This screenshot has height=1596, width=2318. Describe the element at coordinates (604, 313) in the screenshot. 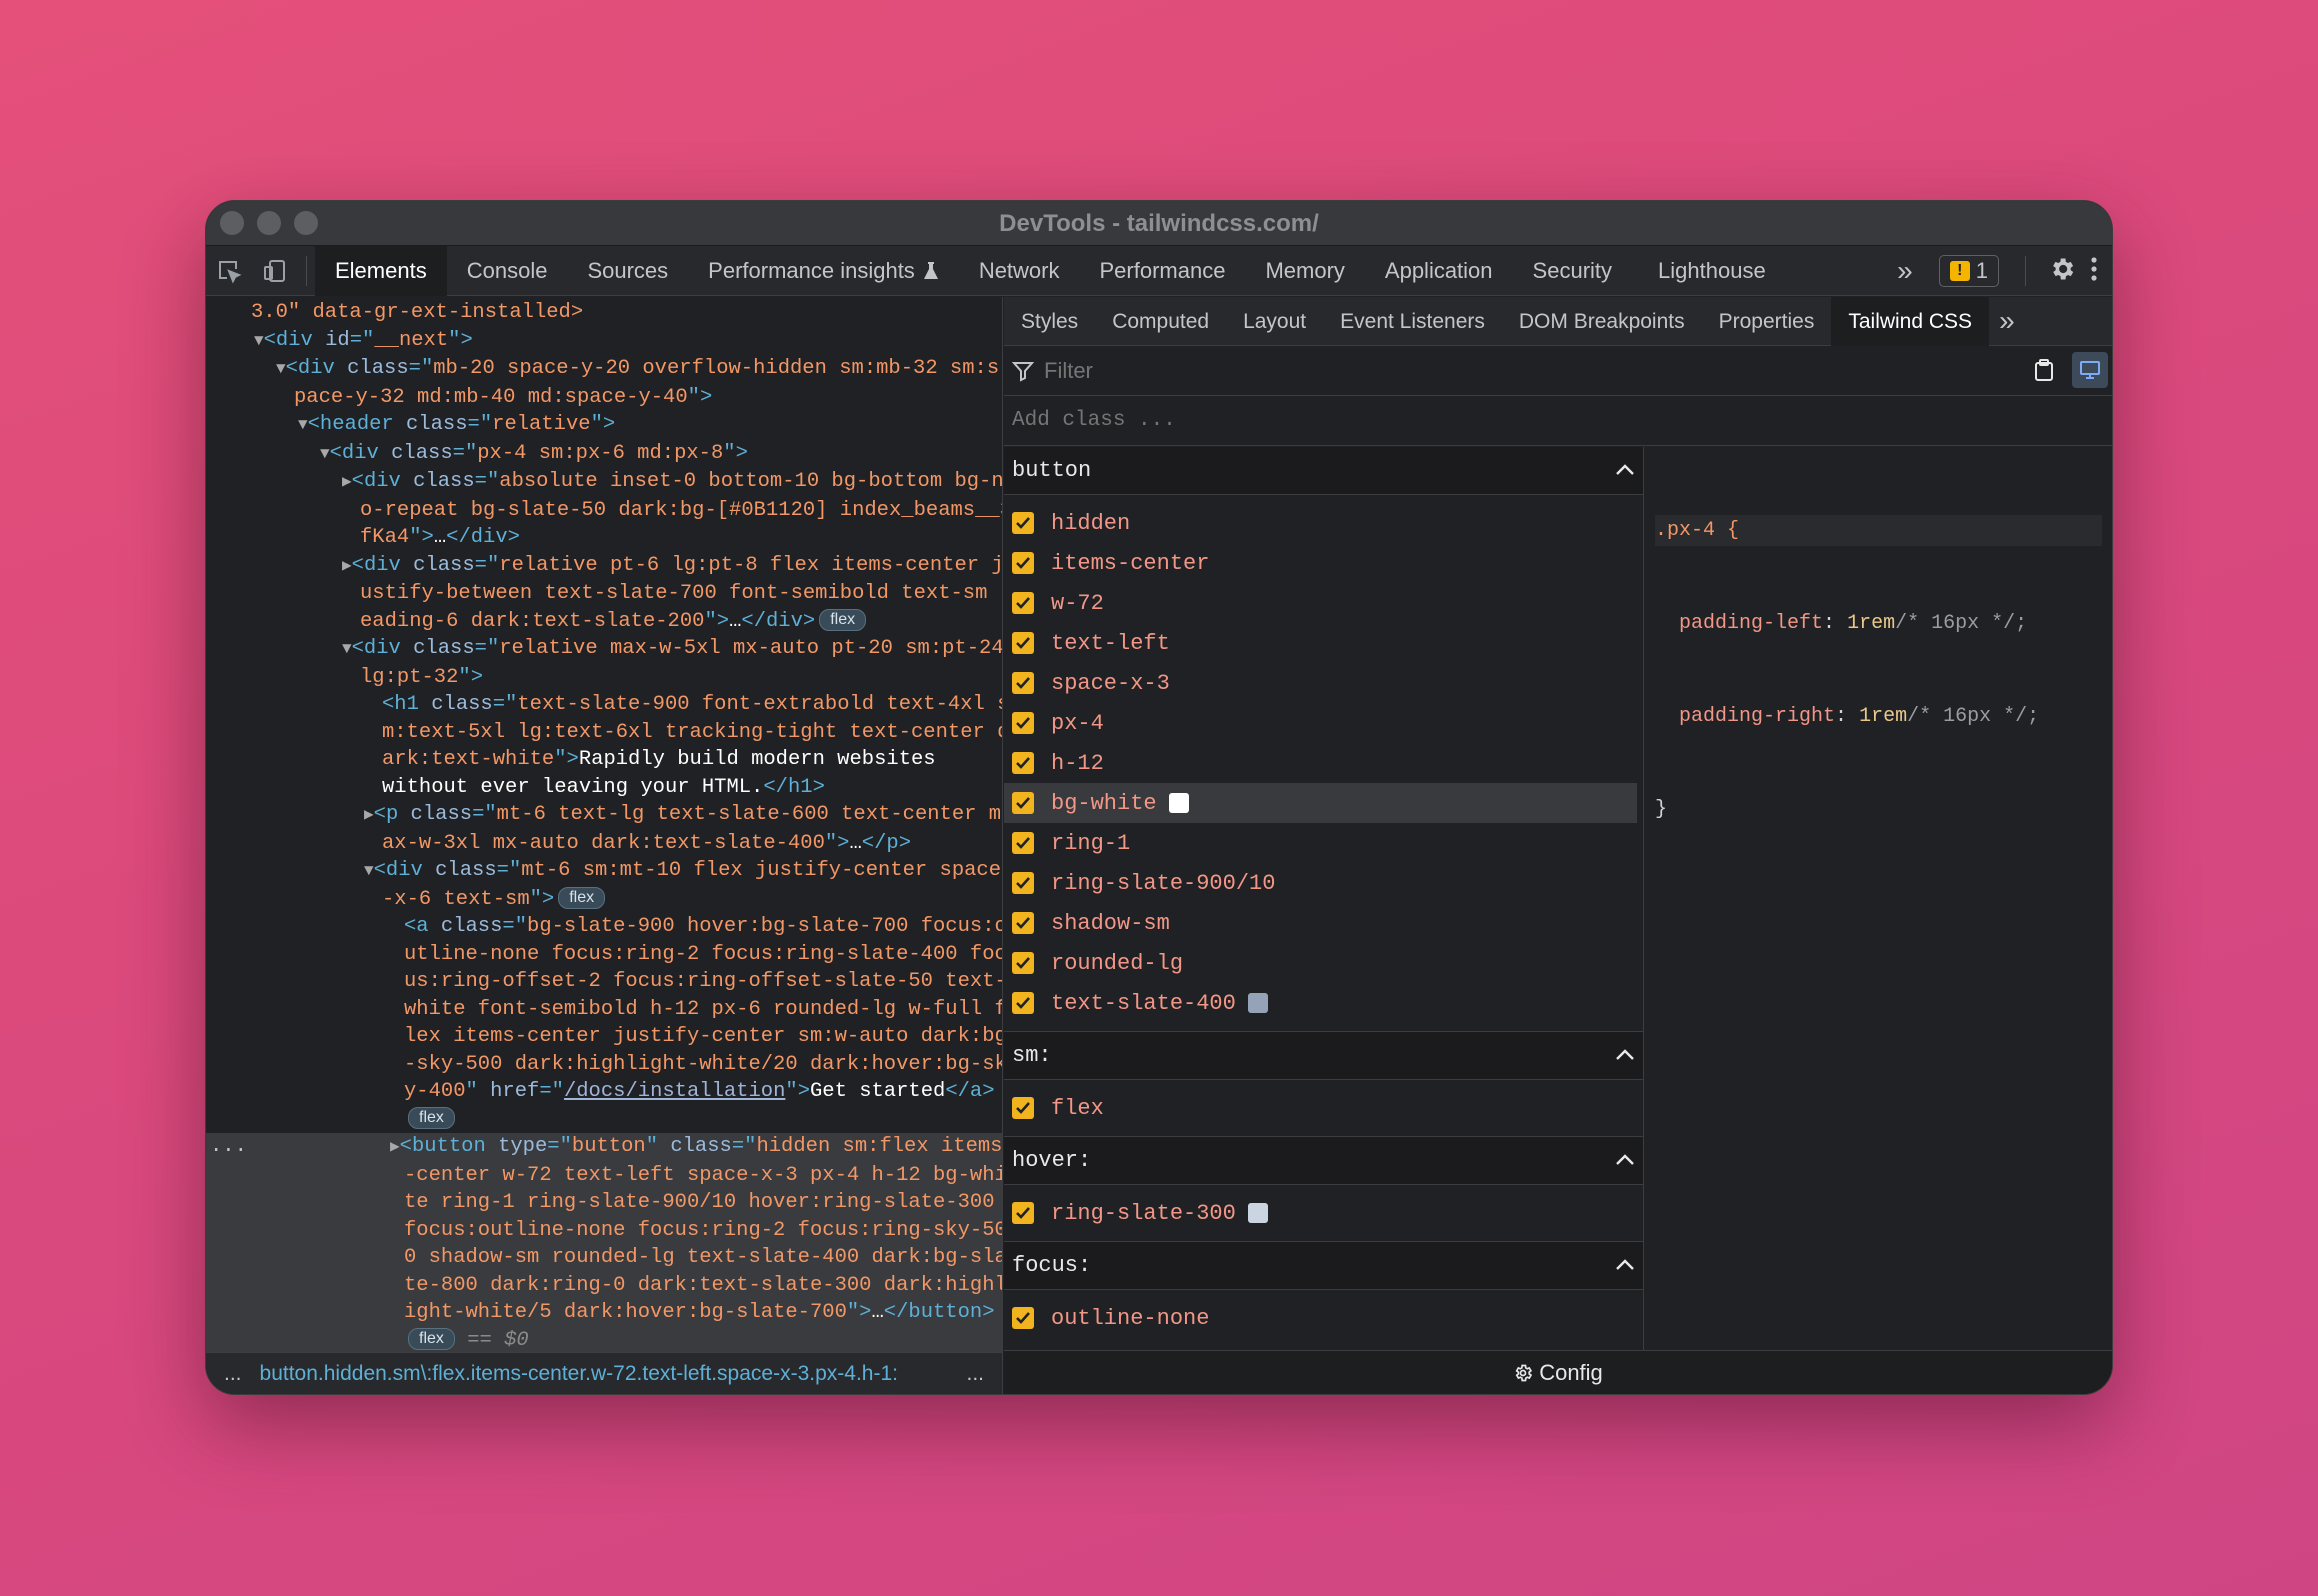

I see `dom-line: 3.0" data-gr-ext-installed>` at that location.